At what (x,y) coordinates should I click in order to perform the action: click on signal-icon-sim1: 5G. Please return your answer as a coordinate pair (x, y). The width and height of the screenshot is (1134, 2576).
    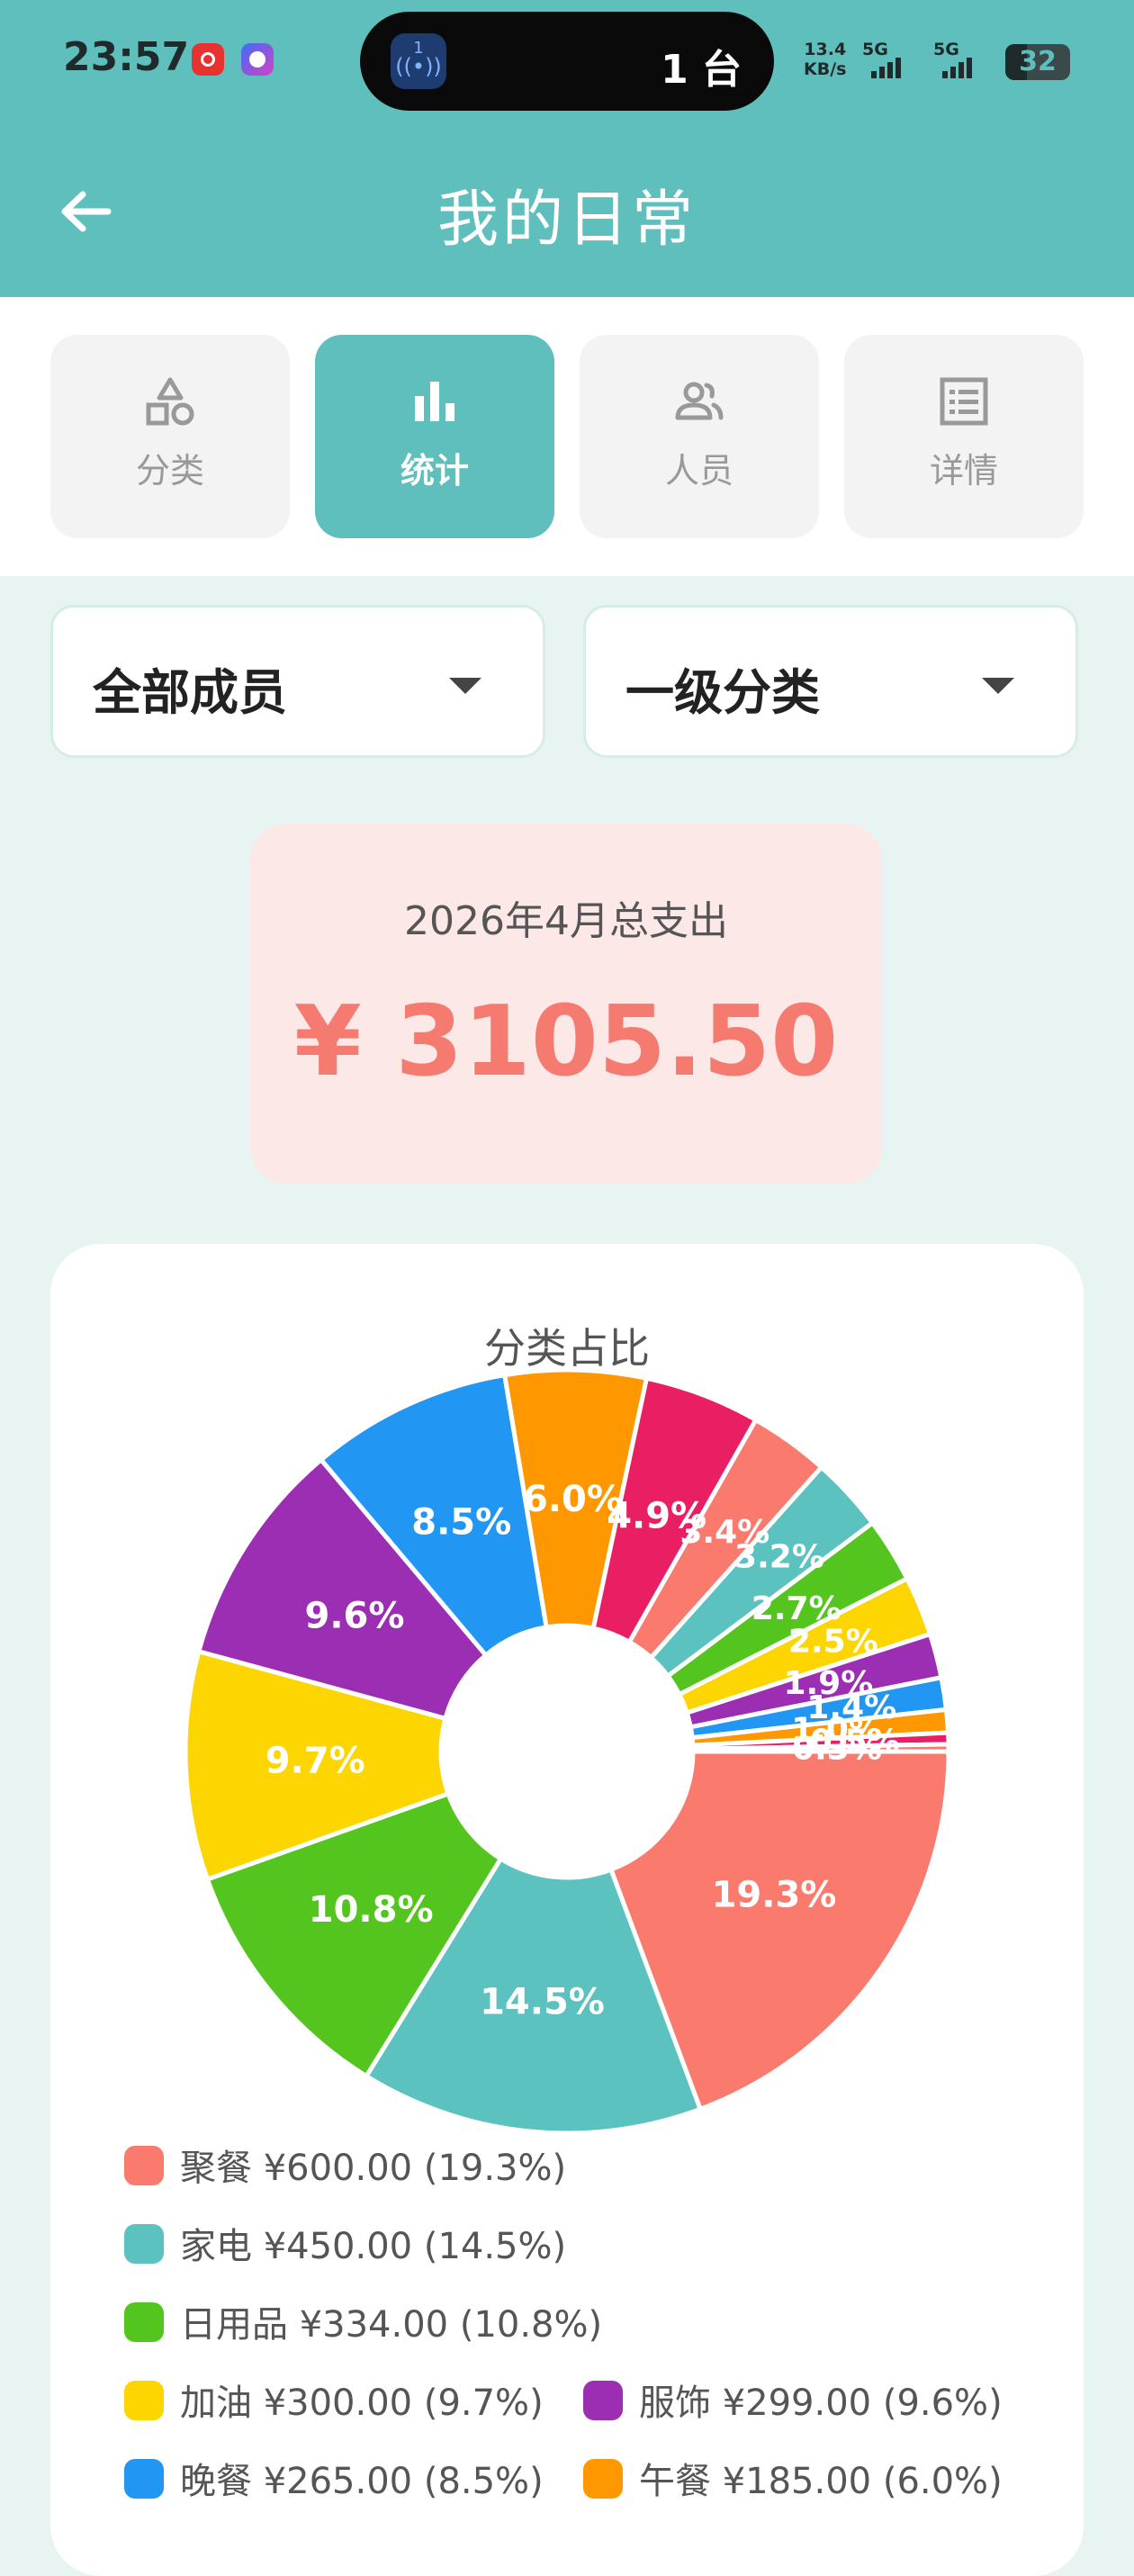
    Looking at the image, I should click on (898, 60).